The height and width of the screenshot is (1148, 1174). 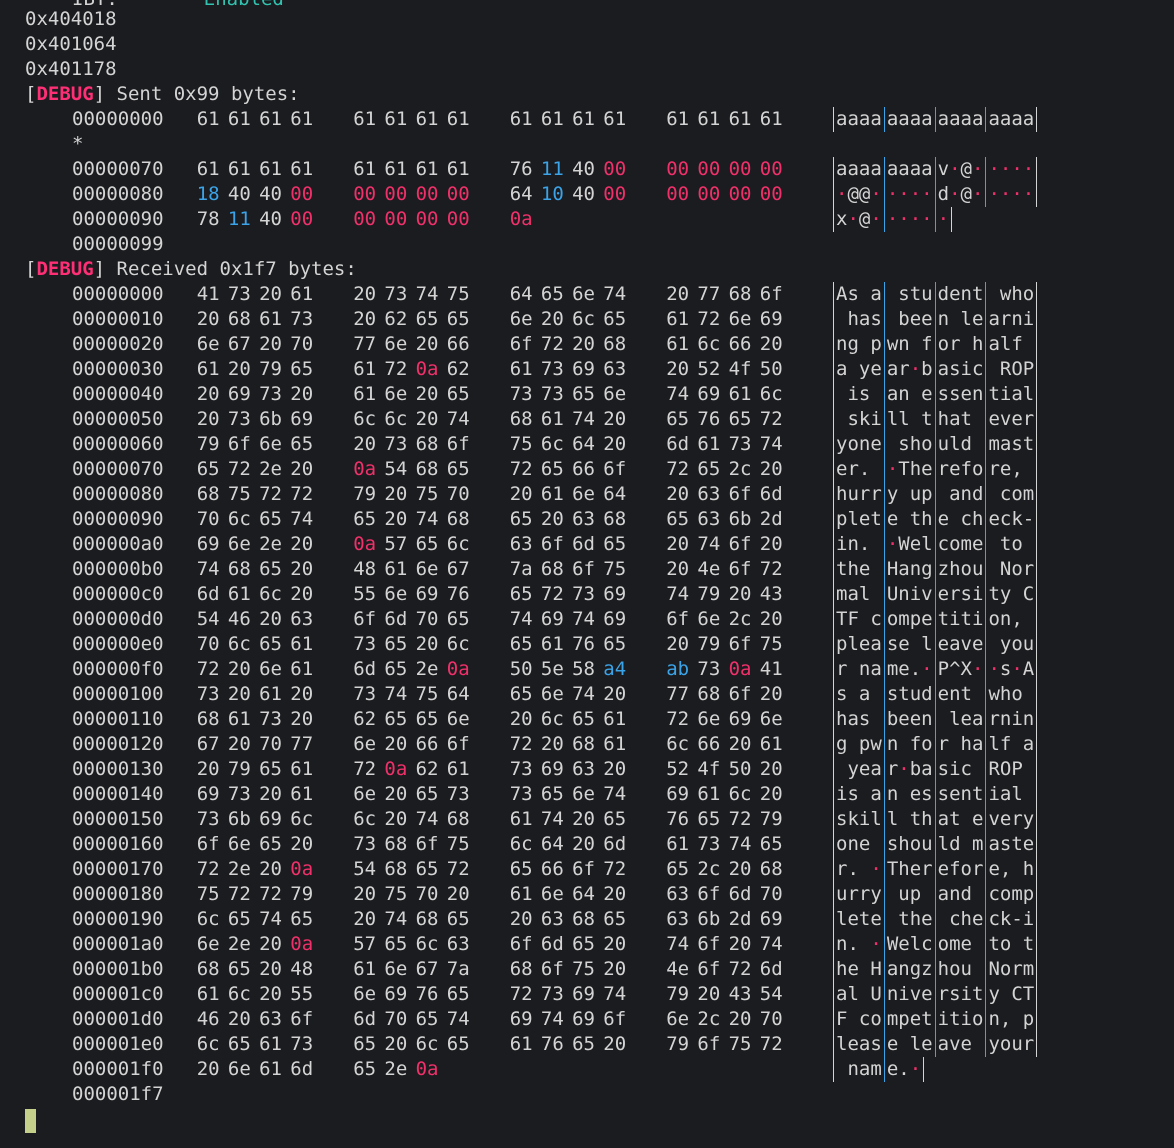 What do you see at coordinates (909, 669) in the screenshot?
I see `ascii-group: me.·` at bounding box center [909, 669].